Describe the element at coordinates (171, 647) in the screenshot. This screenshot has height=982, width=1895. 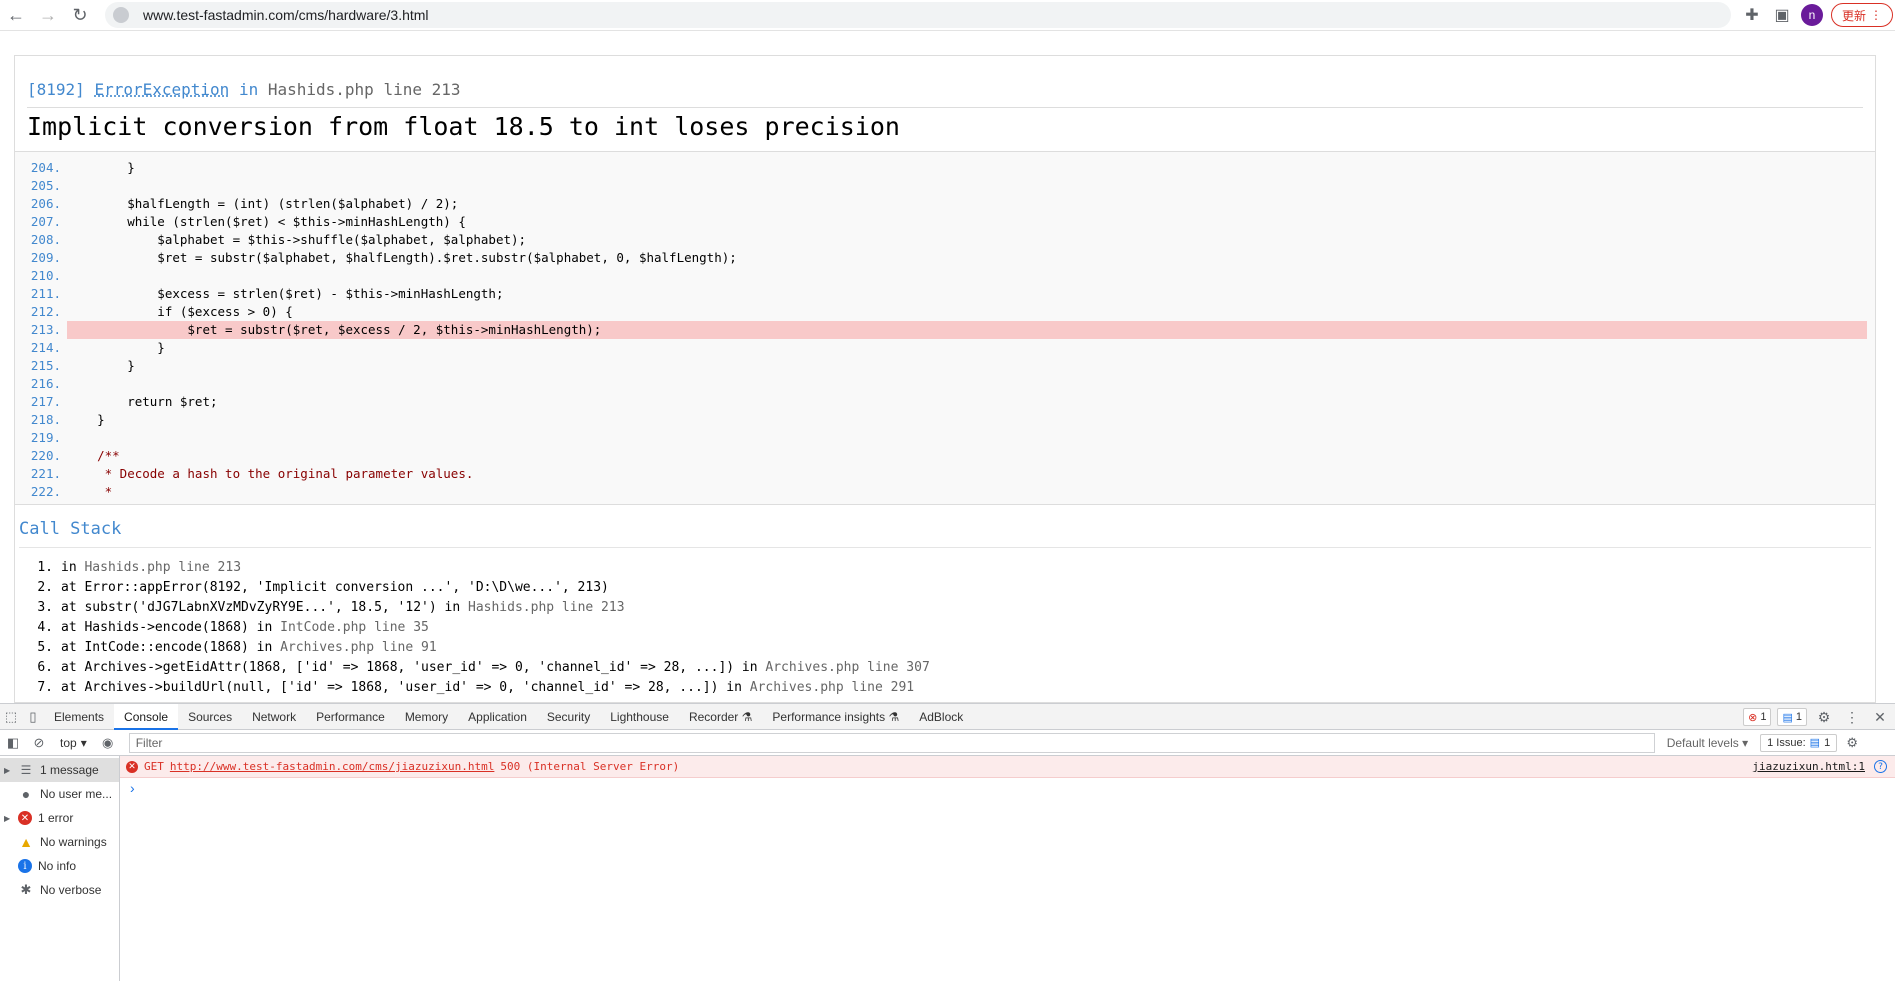
I see `call-stack-call: at IntCode::encode(1868) in` at that location.